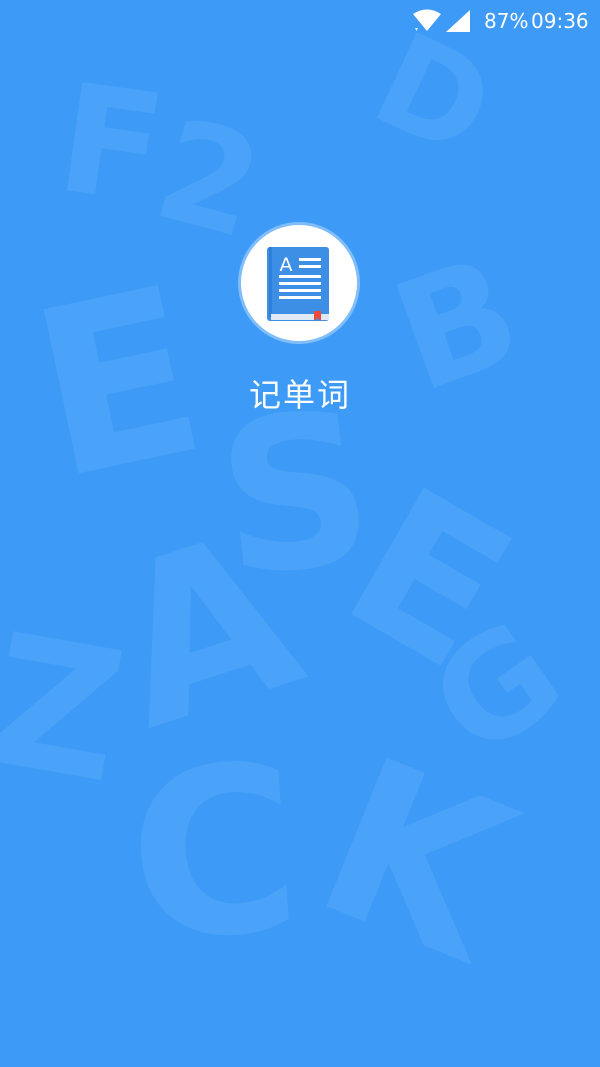  Describe the element at coordinates (286, 265) in the screenshot. I see `logo-letter: A` at that location.